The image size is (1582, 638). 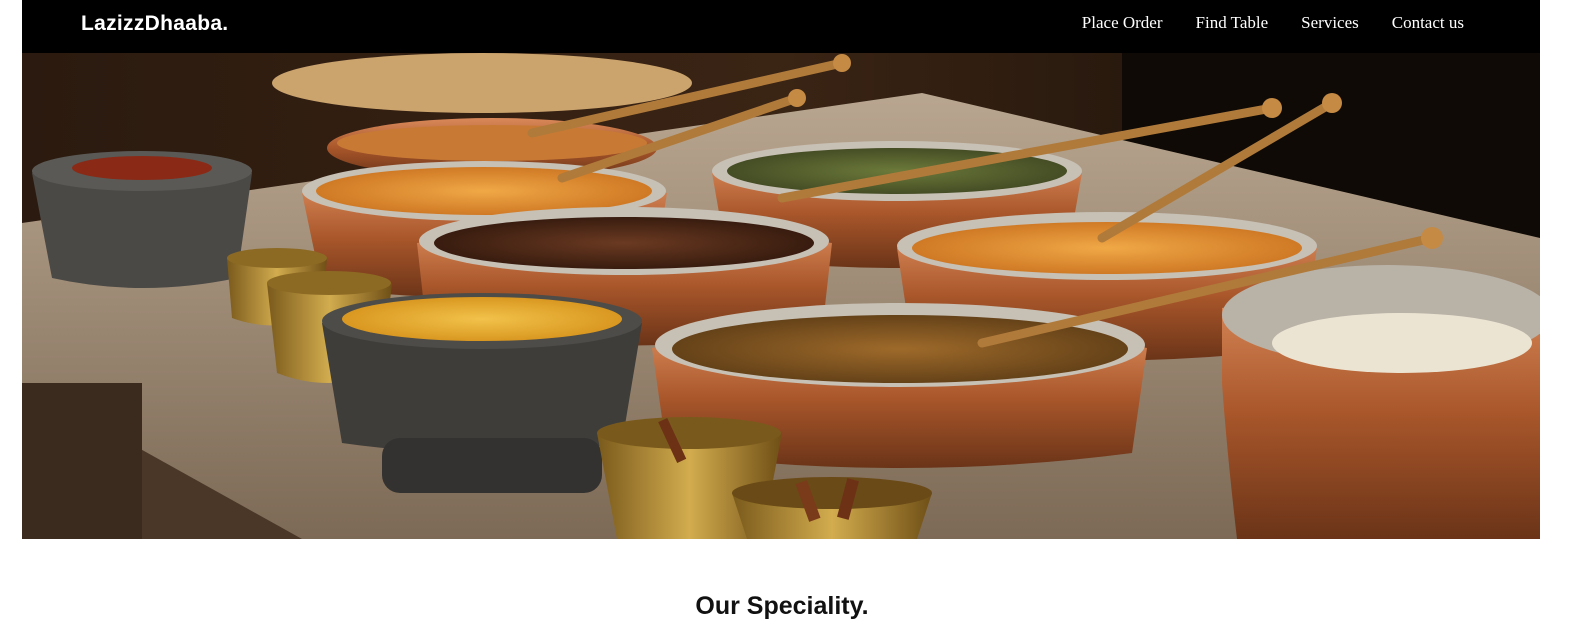 What do you see at coordinates (782, 606) in the screenshot?
I see `section-title-speciality: Our Speciality.` at bounding box center [782, 606].